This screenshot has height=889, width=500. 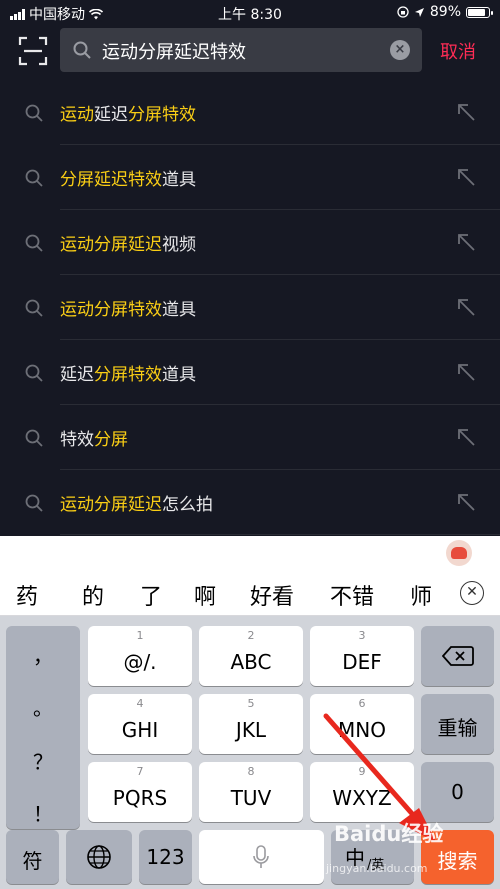 What do you see at coordinates (77, 440) in the screenshot?
I see `suggestion-plain: 特效` at bounding box center [77, 440].